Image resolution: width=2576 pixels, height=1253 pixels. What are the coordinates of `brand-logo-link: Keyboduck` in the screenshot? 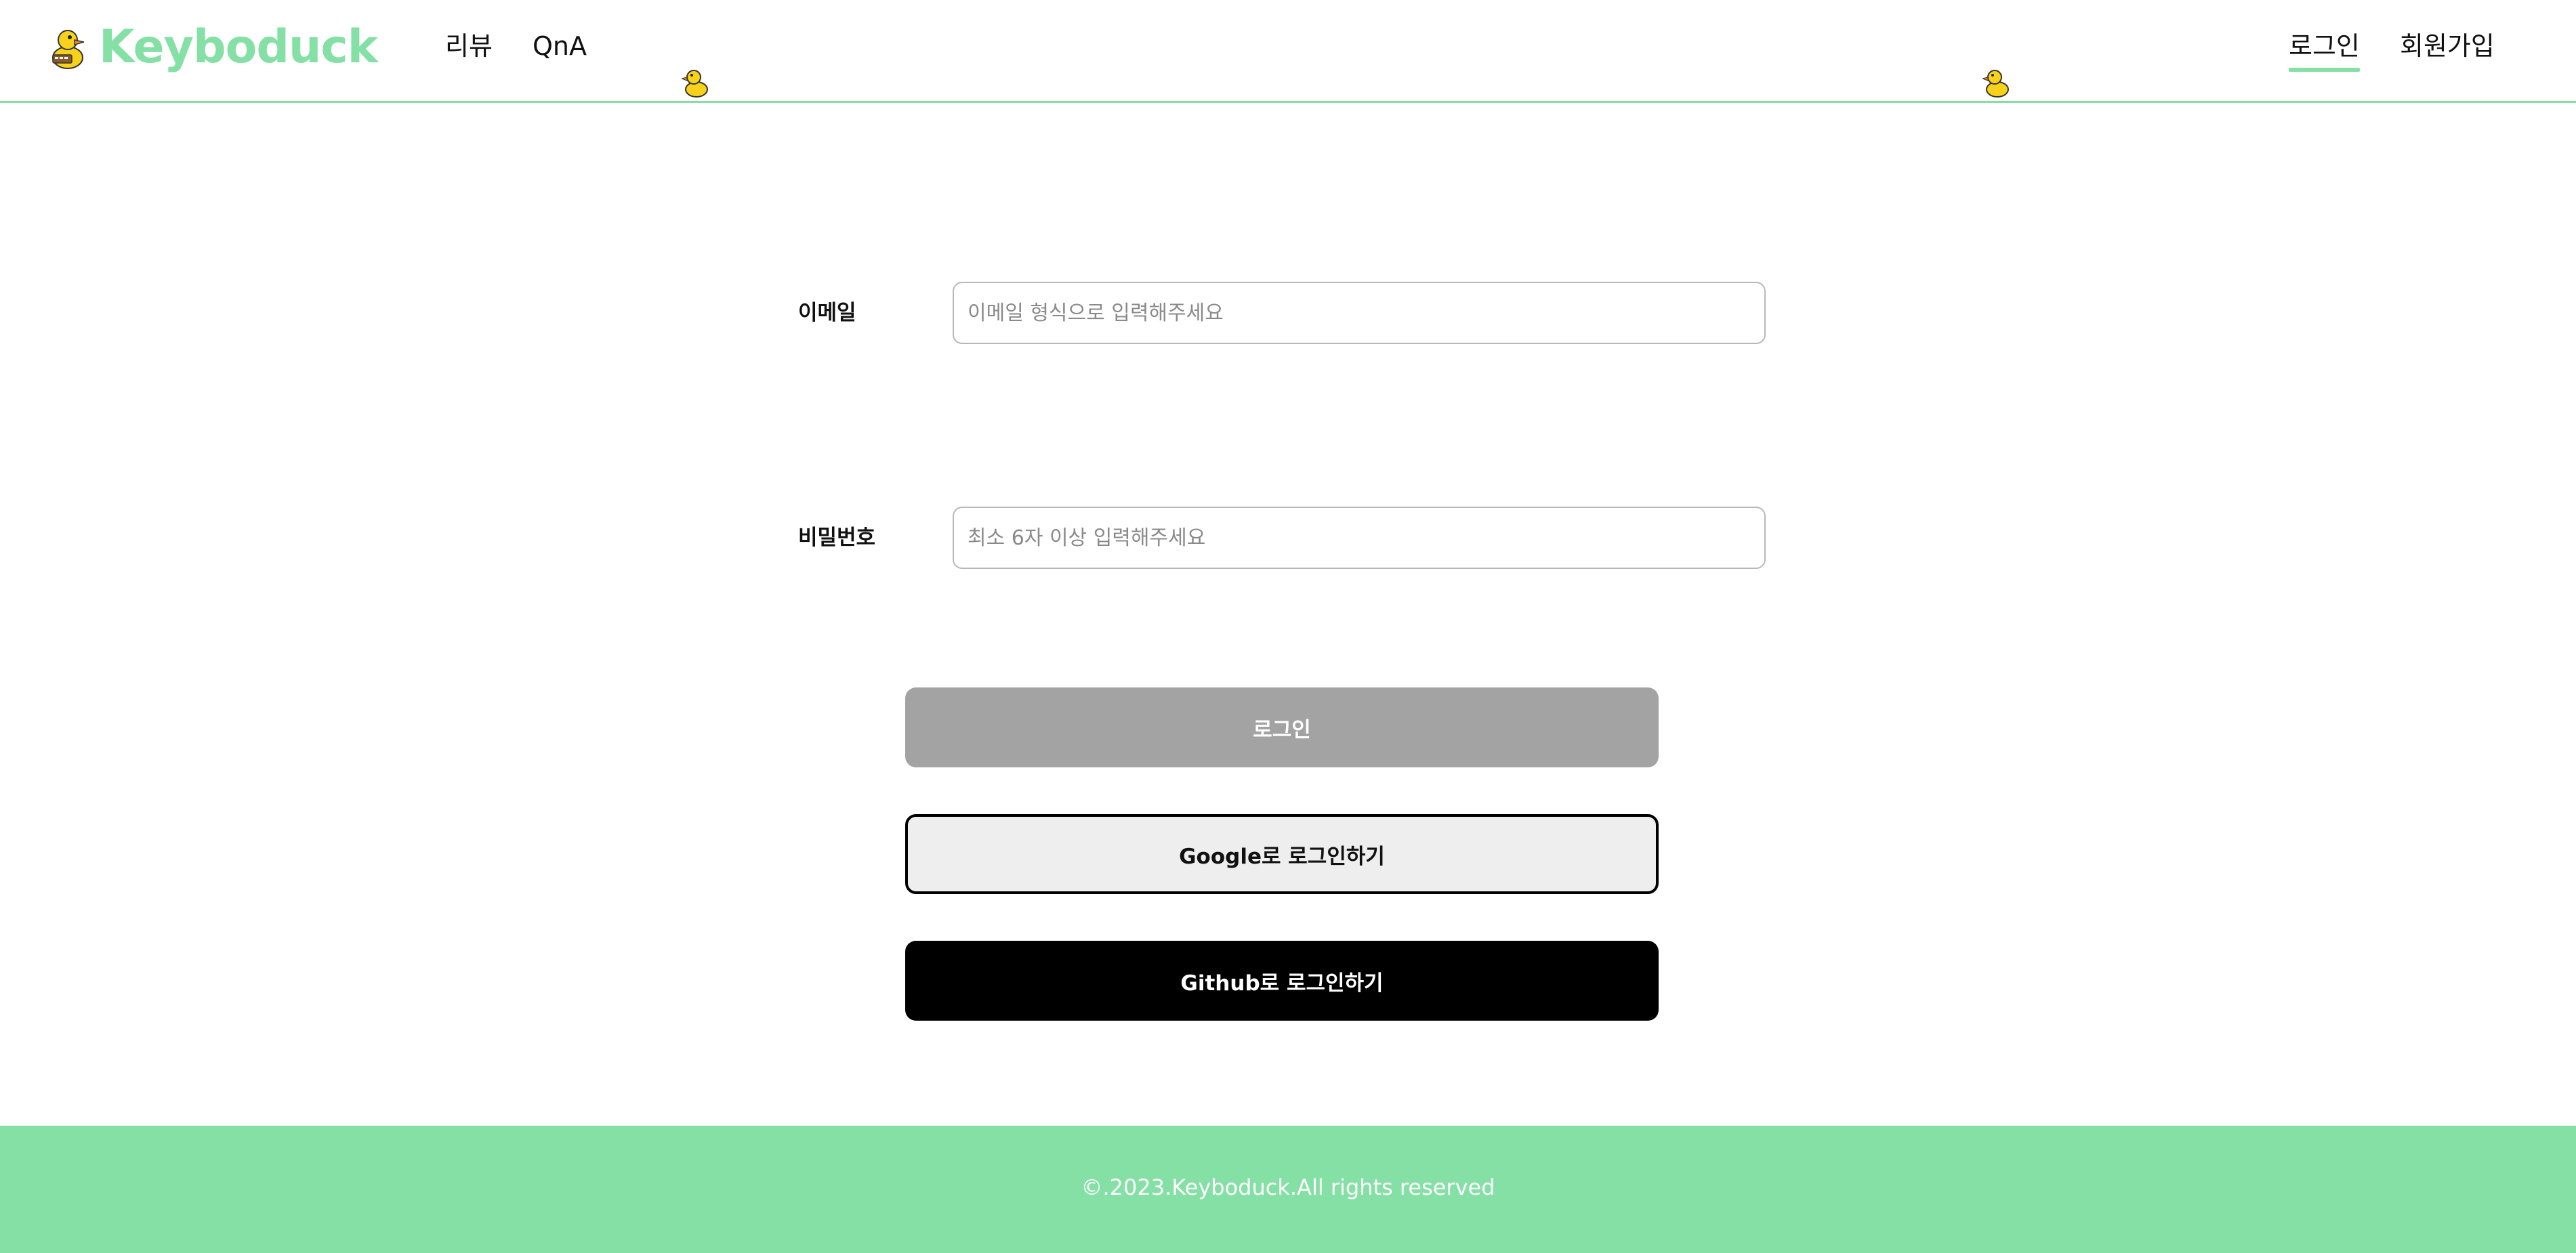 It's located at (212, 47).